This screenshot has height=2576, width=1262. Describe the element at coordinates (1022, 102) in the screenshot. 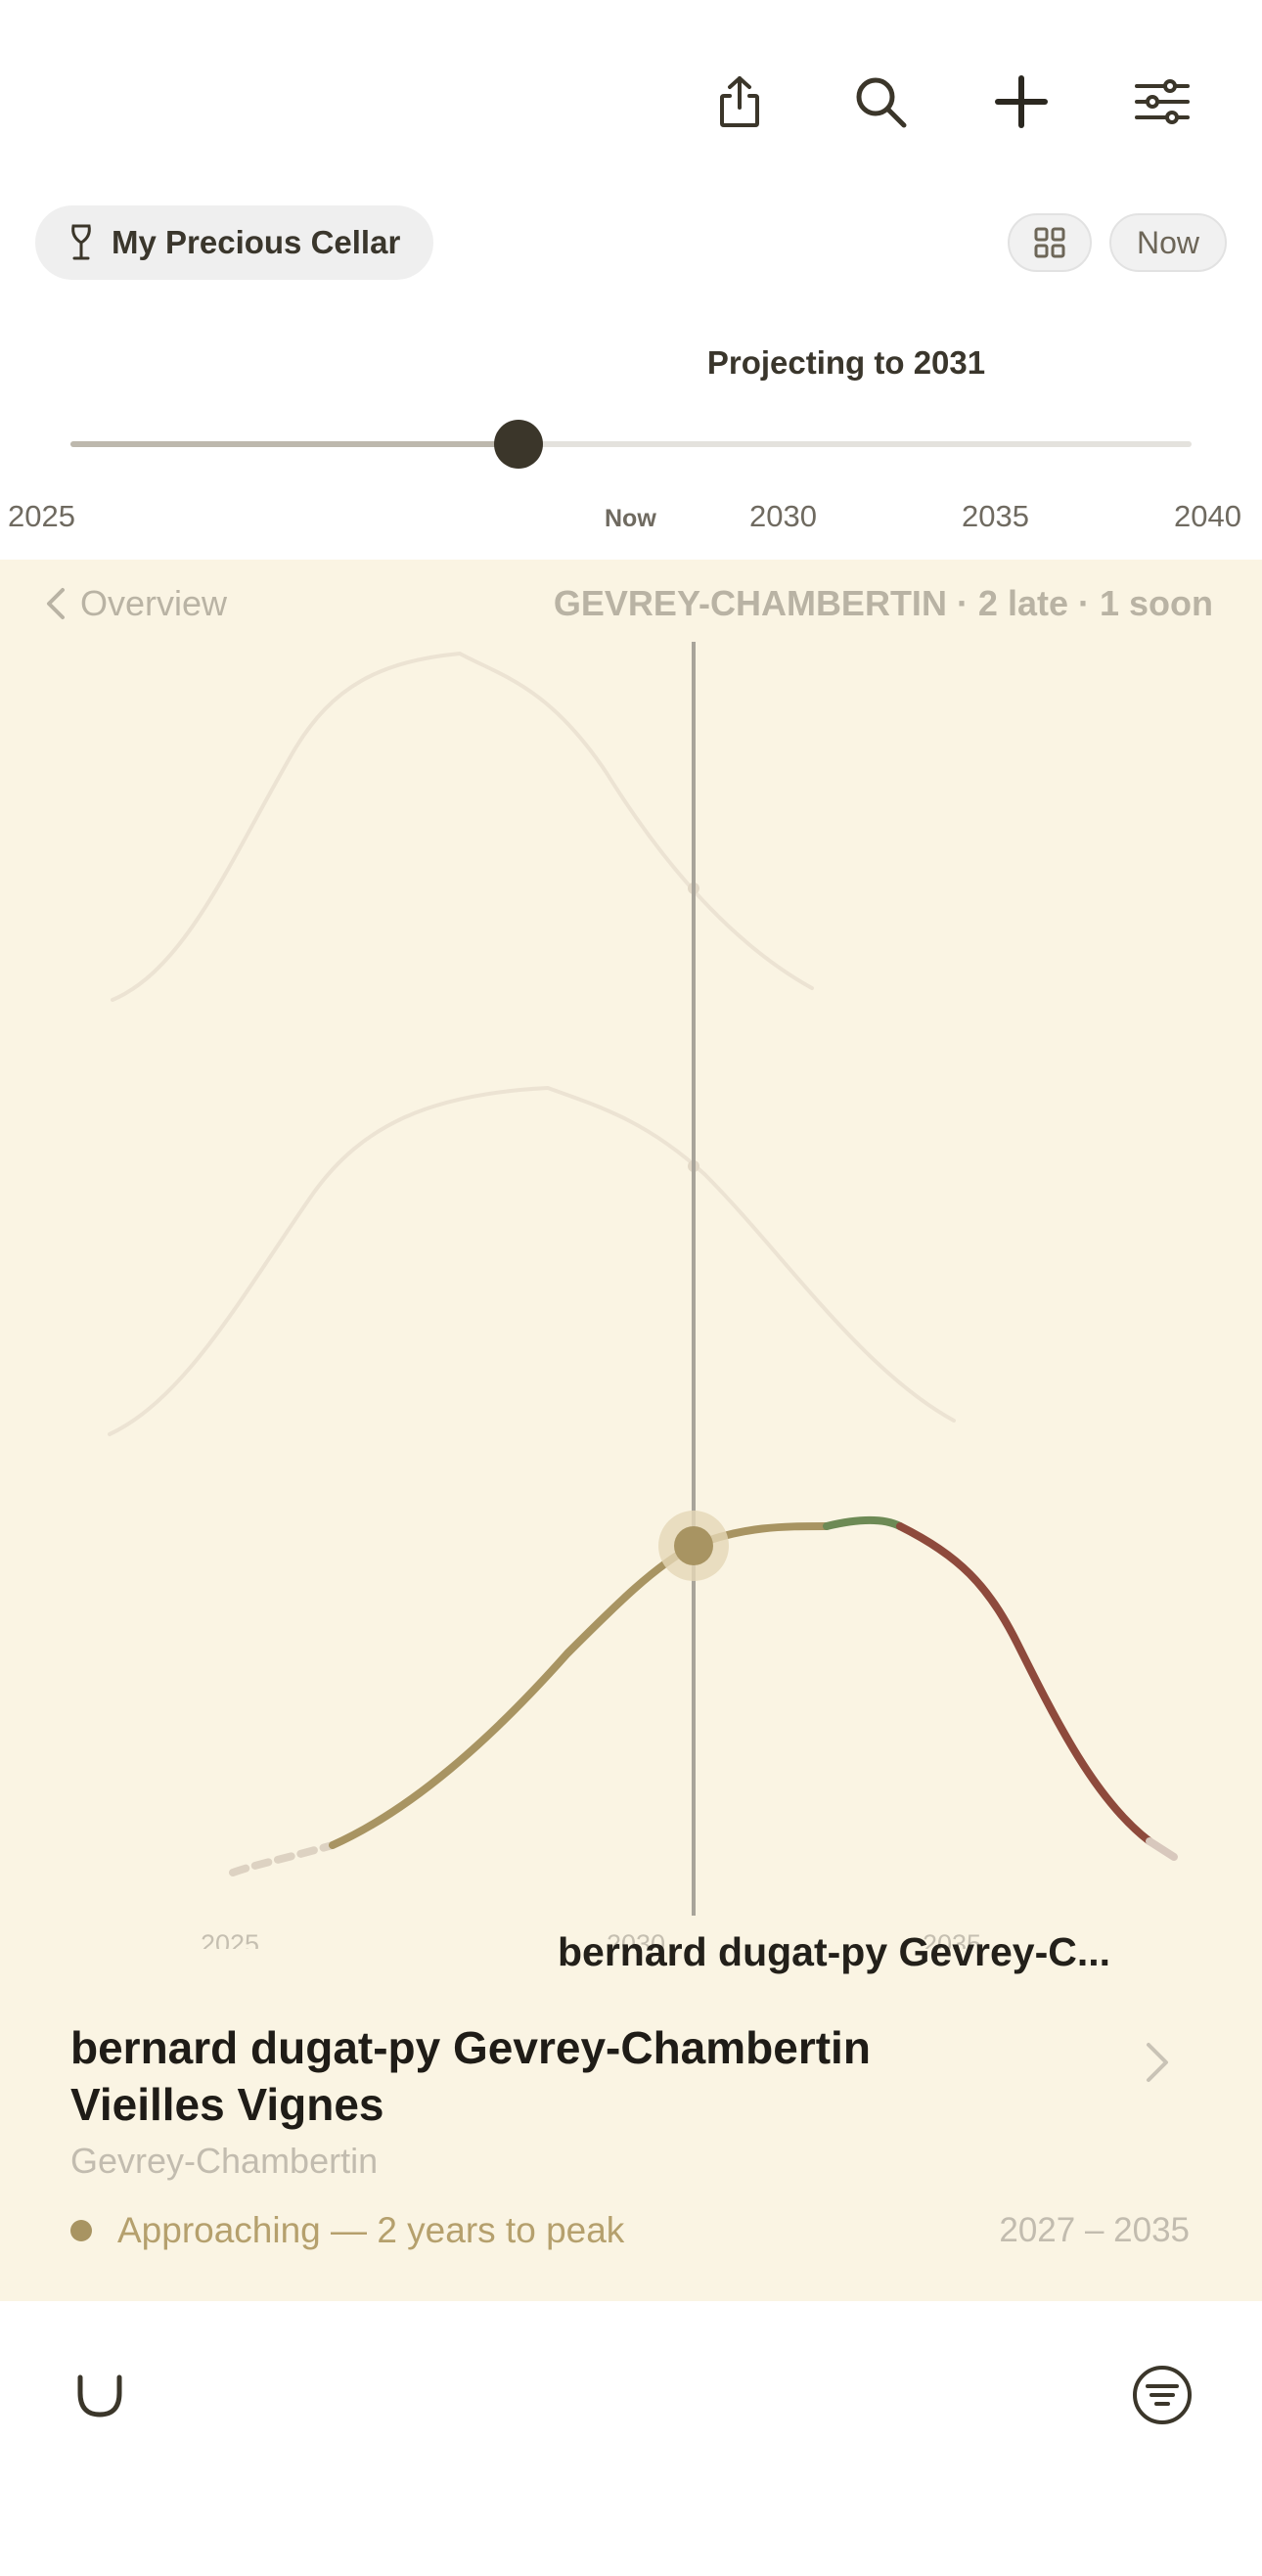

I see `plus-icon` at that location.